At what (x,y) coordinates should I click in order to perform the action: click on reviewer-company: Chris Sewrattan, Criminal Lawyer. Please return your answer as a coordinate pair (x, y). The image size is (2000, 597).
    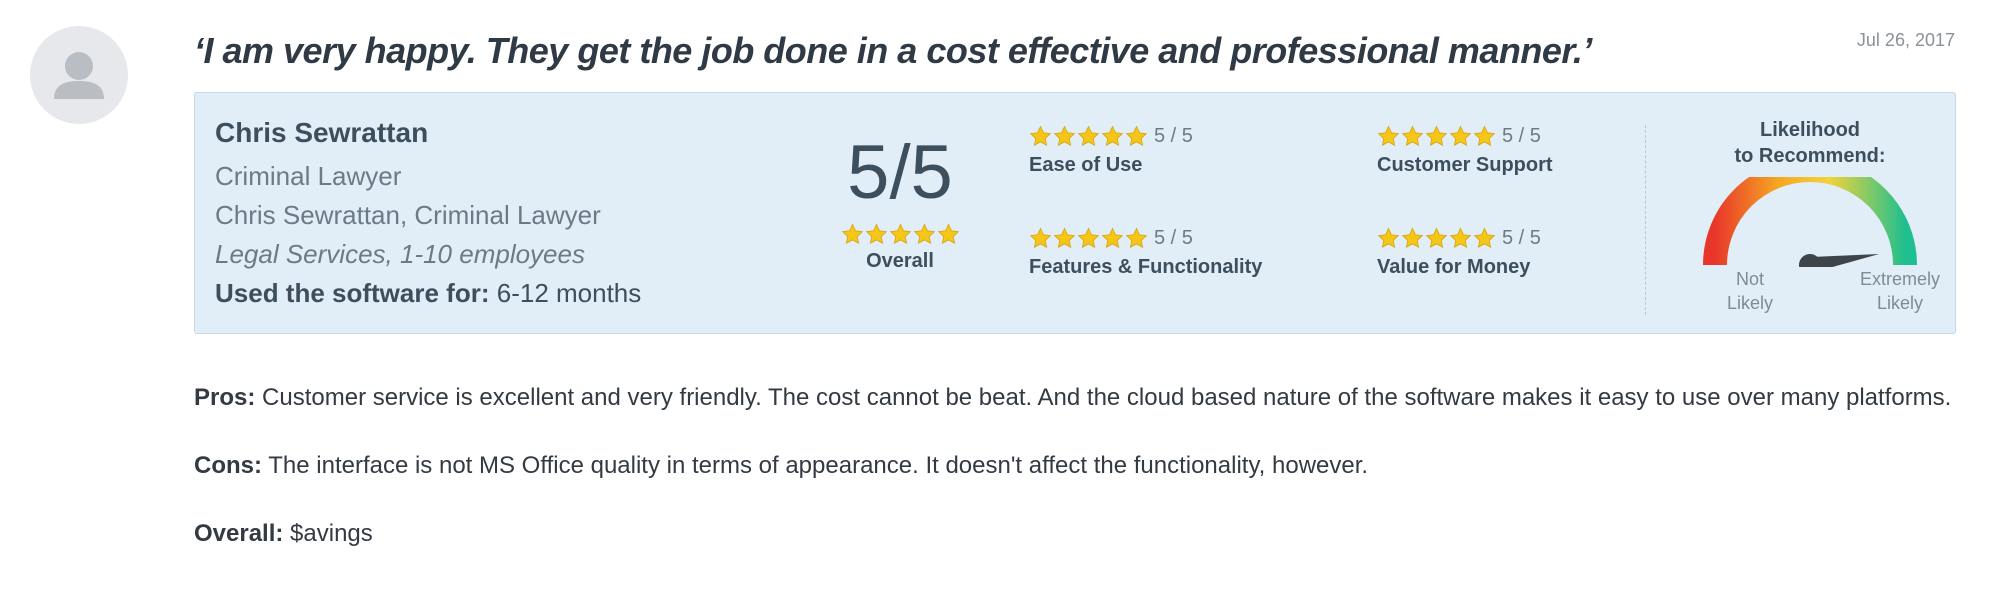
    Looking at the image, I should click on (408, 215).